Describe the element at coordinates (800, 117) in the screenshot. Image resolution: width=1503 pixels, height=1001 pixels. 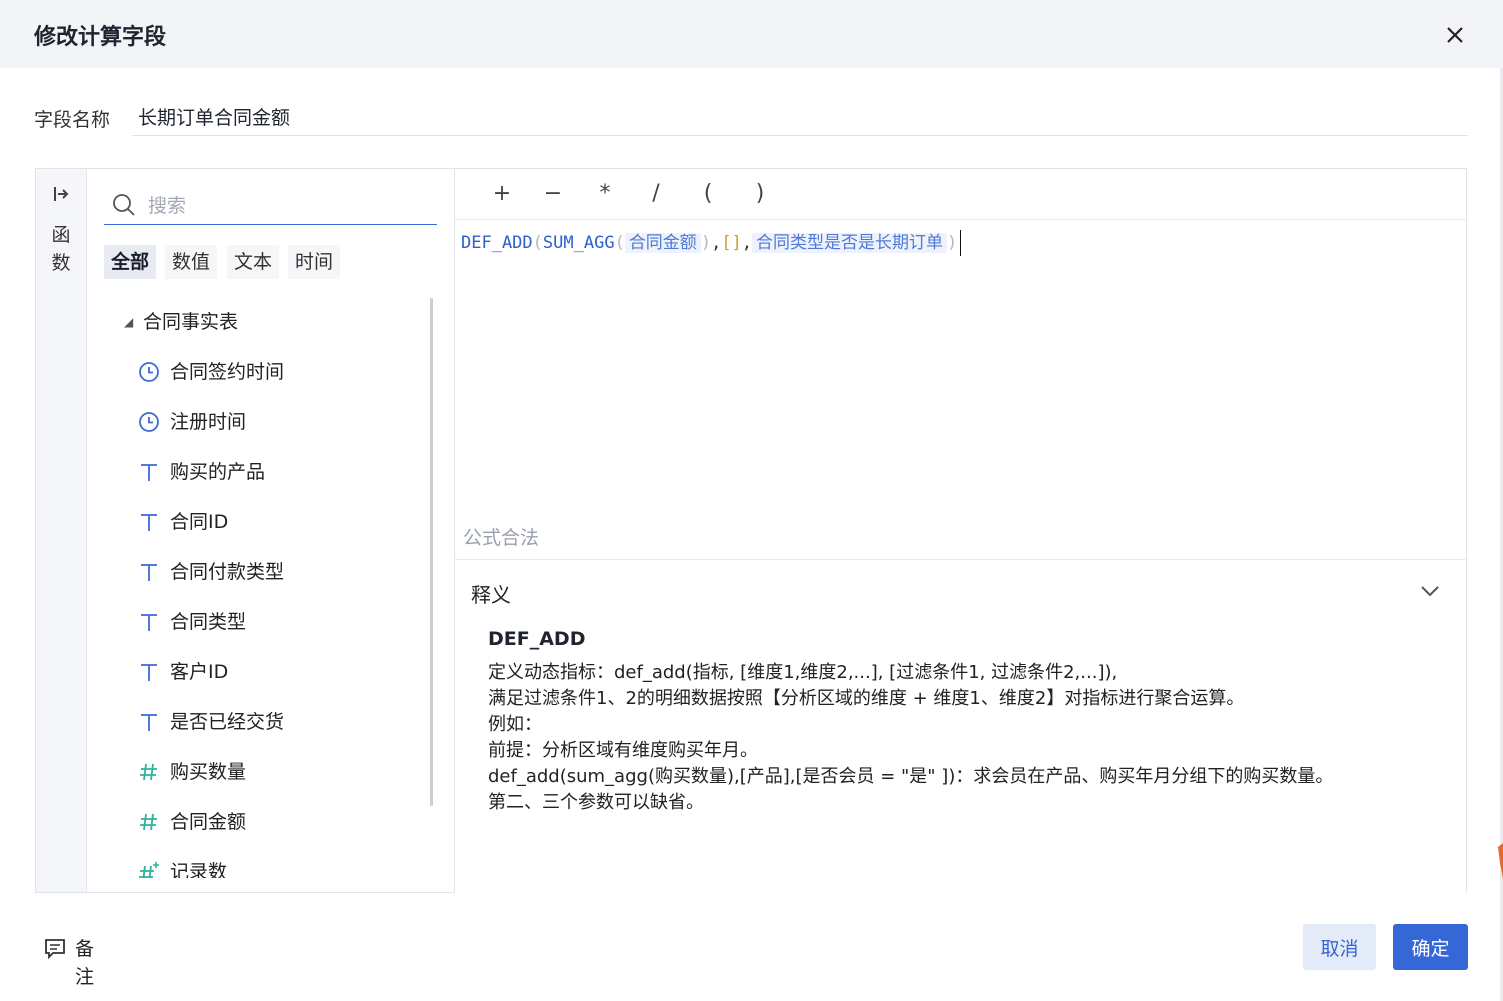
I see `field-name-input` at that location.